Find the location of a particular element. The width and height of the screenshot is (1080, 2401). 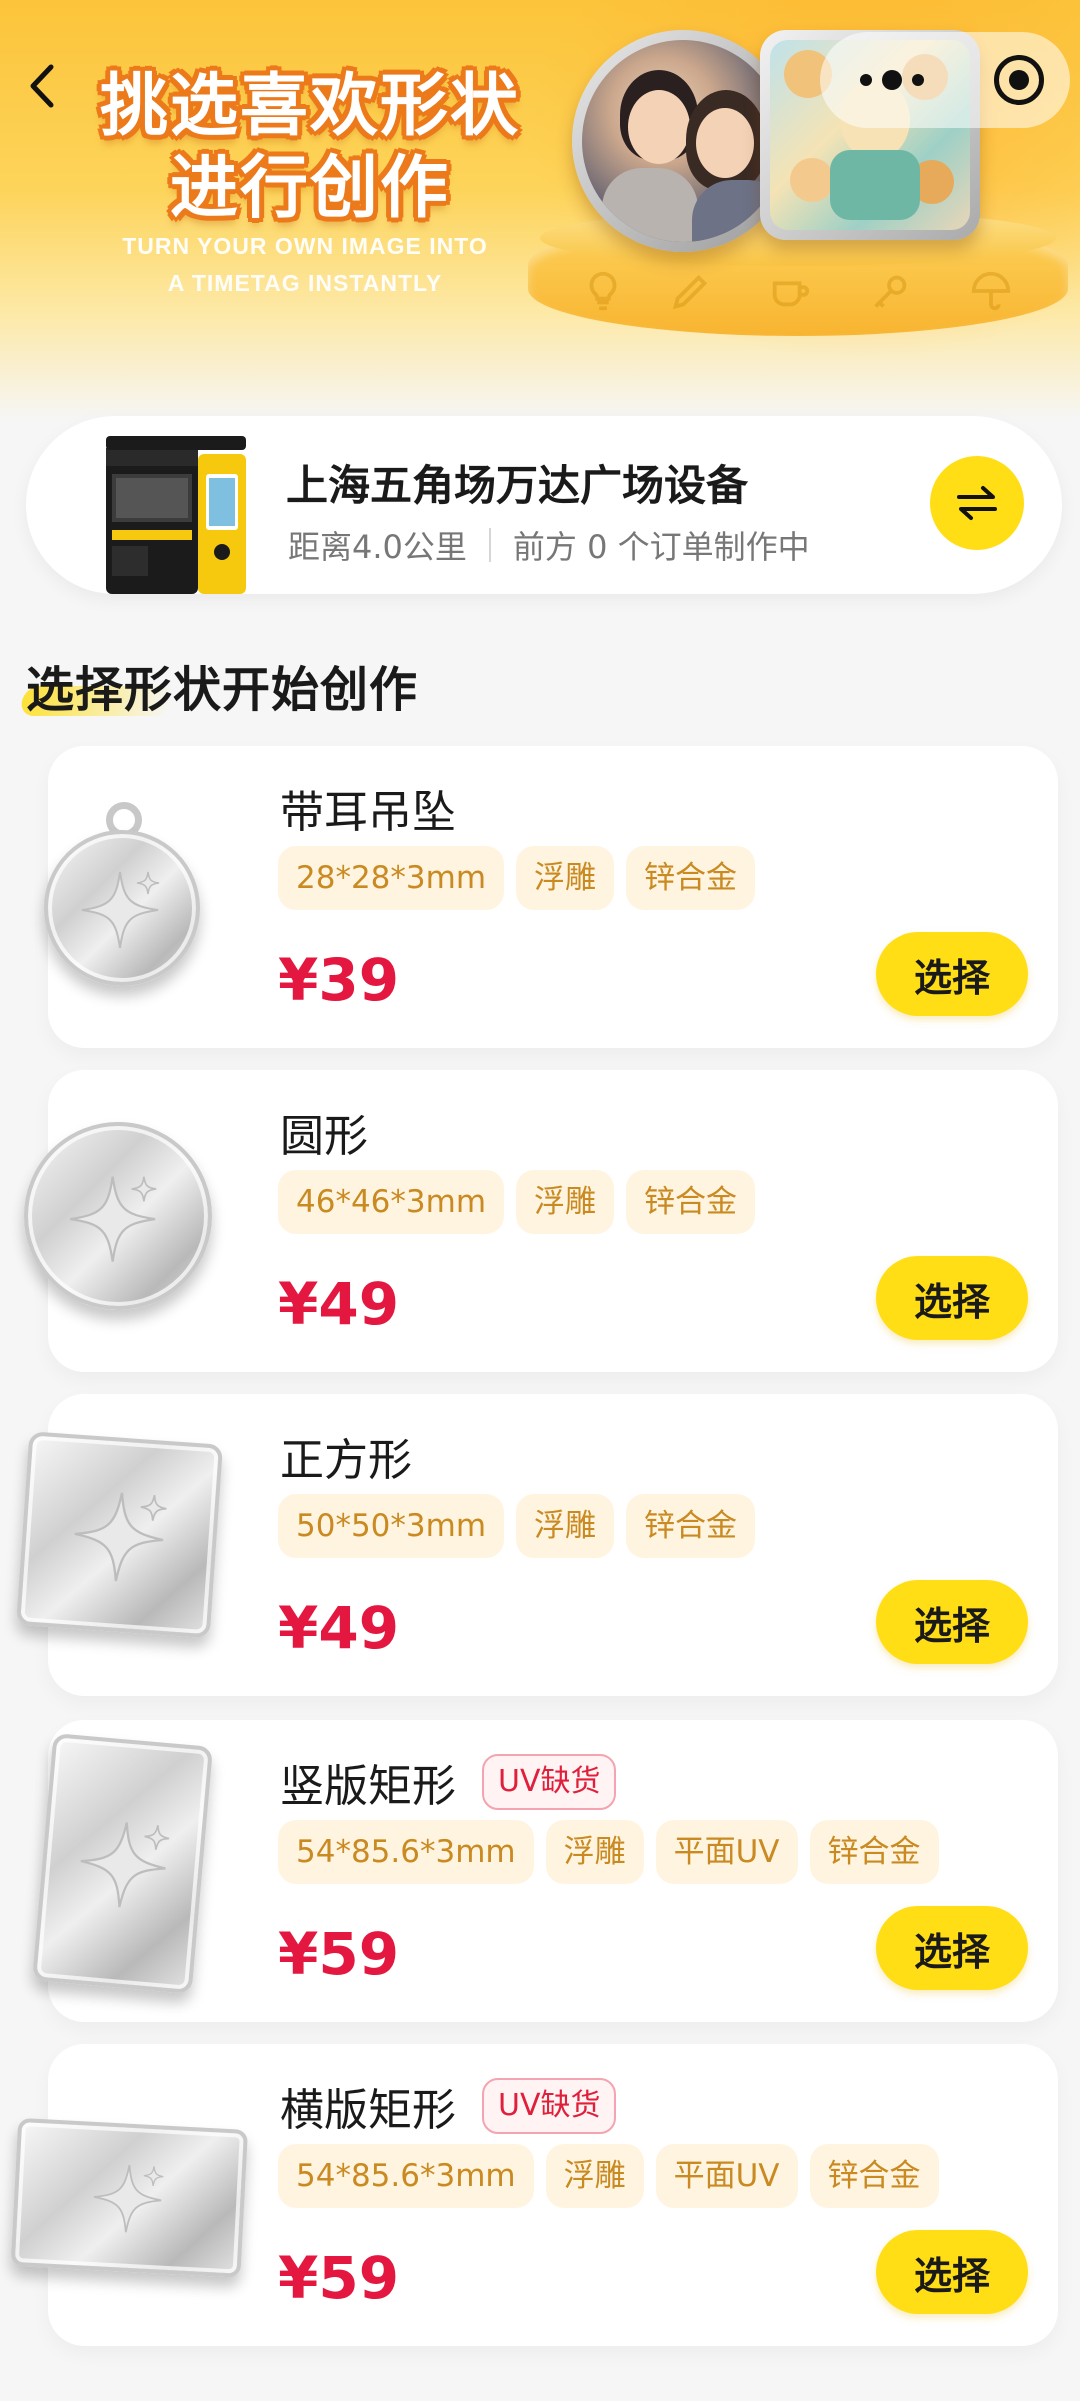

device-card: 上海五角场万达广场设备 距离4.0公里 前方 0 个订单制作中 is located at coordinates (544, 505).